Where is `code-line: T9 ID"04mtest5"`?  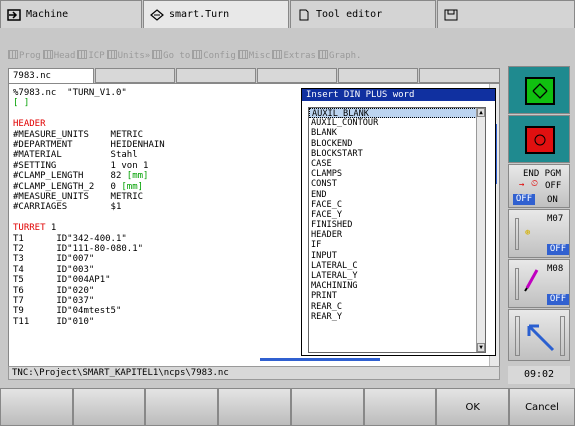 code-line: T9 ID"04mtest5" is located at coordinates (67, 311).